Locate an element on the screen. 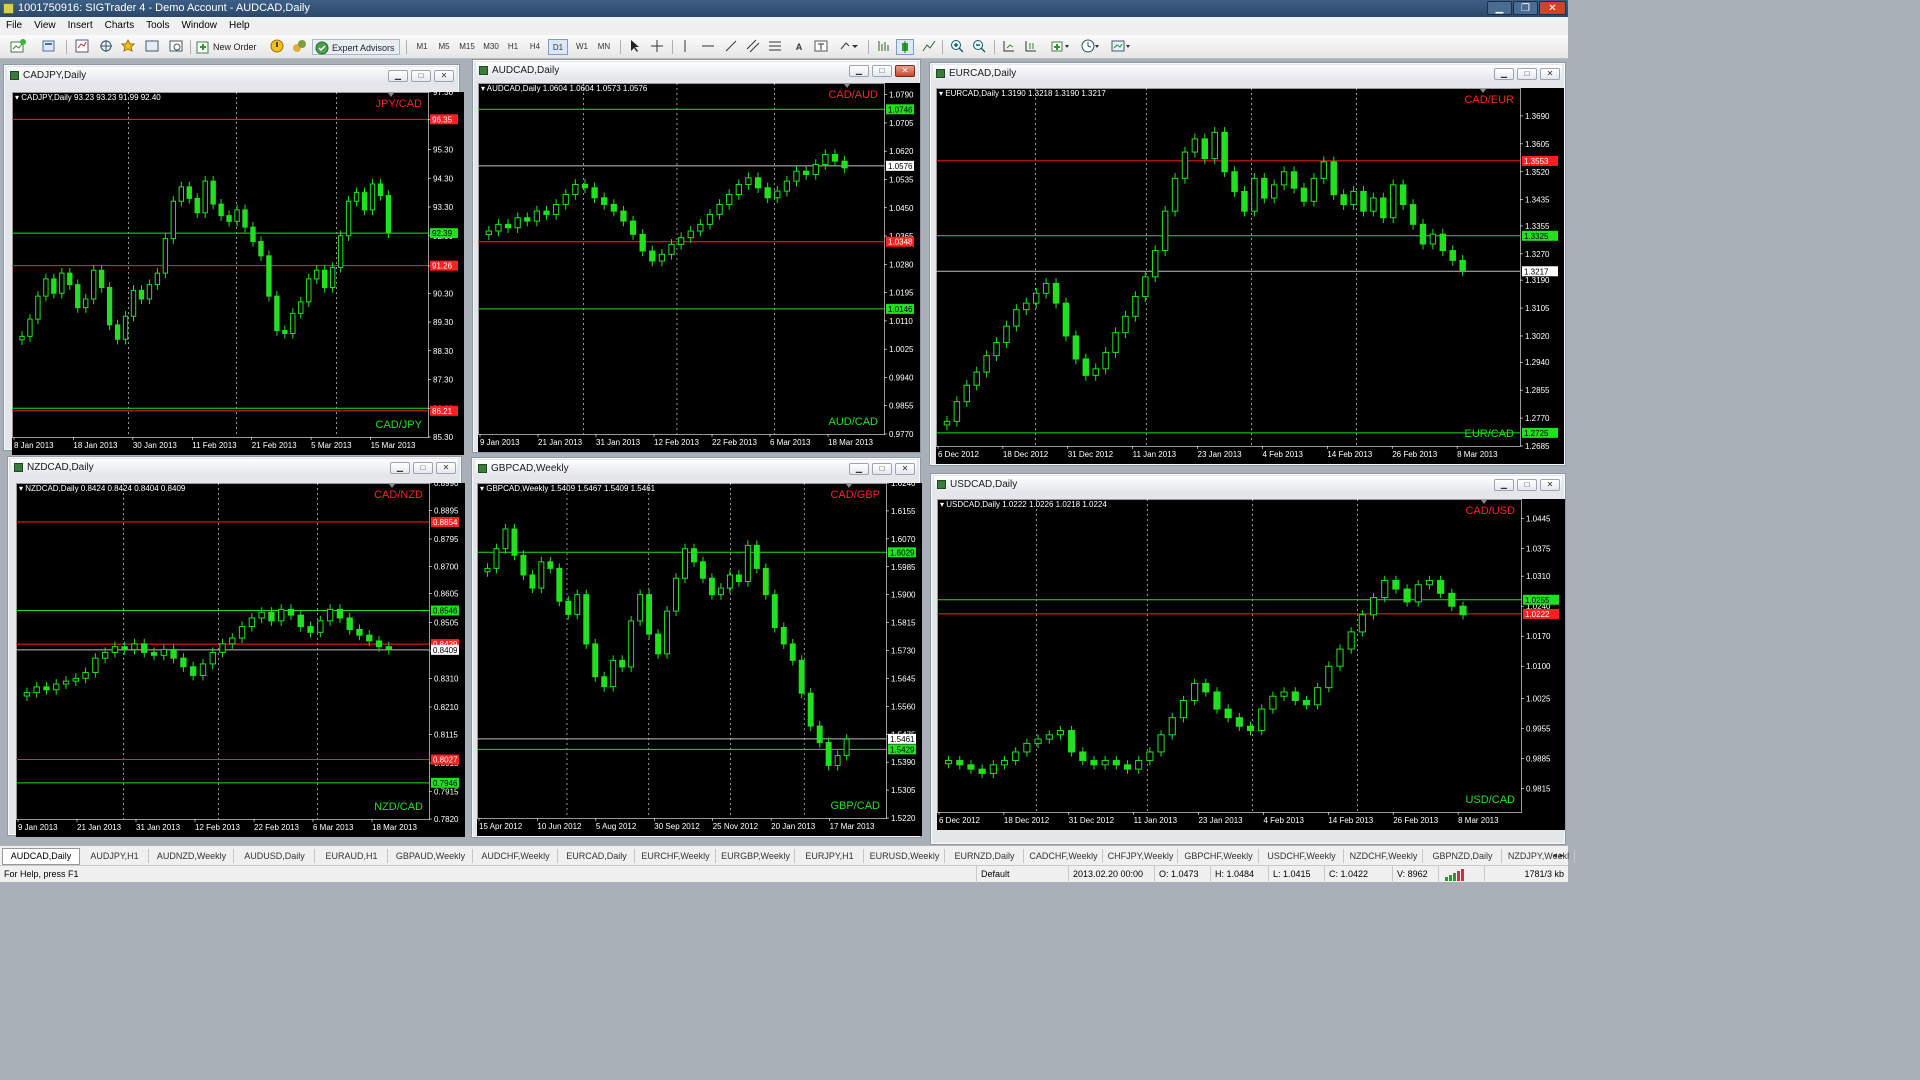 The image size is (1920, 1080). chart-tab: EURGBP,Weekly is located at coordinates (756, 856).